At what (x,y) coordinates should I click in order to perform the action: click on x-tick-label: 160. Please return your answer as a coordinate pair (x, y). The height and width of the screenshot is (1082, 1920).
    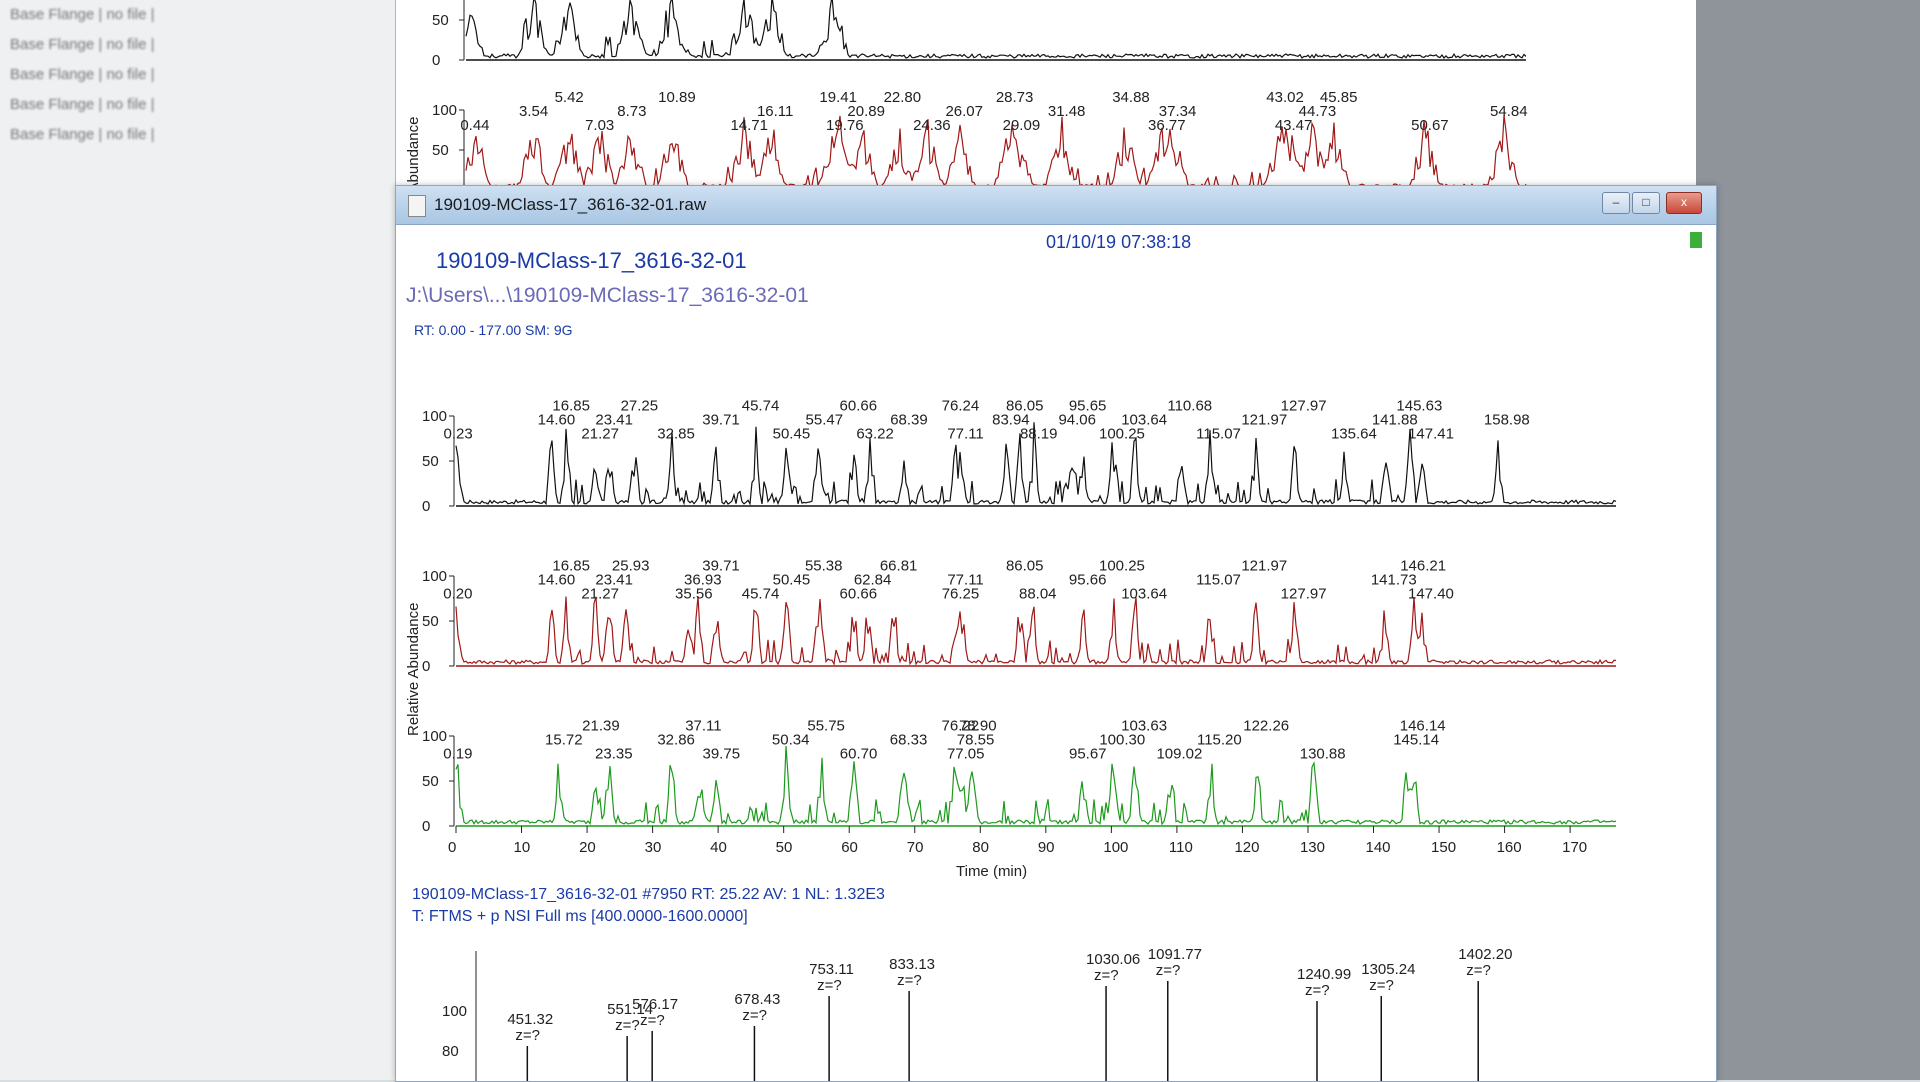
    Looking at the image, I should click on (1509, 847).